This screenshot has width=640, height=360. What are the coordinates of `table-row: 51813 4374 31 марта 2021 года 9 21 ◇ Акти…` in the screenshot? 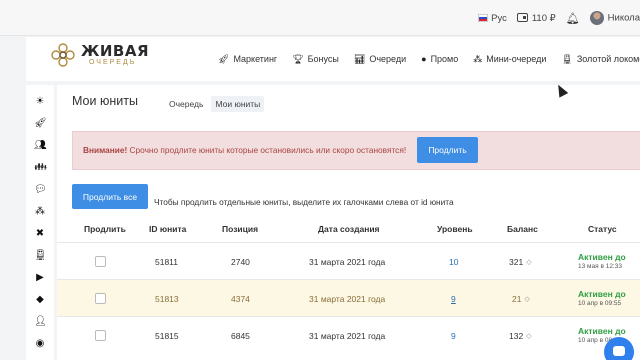 It's located at (348, 297).